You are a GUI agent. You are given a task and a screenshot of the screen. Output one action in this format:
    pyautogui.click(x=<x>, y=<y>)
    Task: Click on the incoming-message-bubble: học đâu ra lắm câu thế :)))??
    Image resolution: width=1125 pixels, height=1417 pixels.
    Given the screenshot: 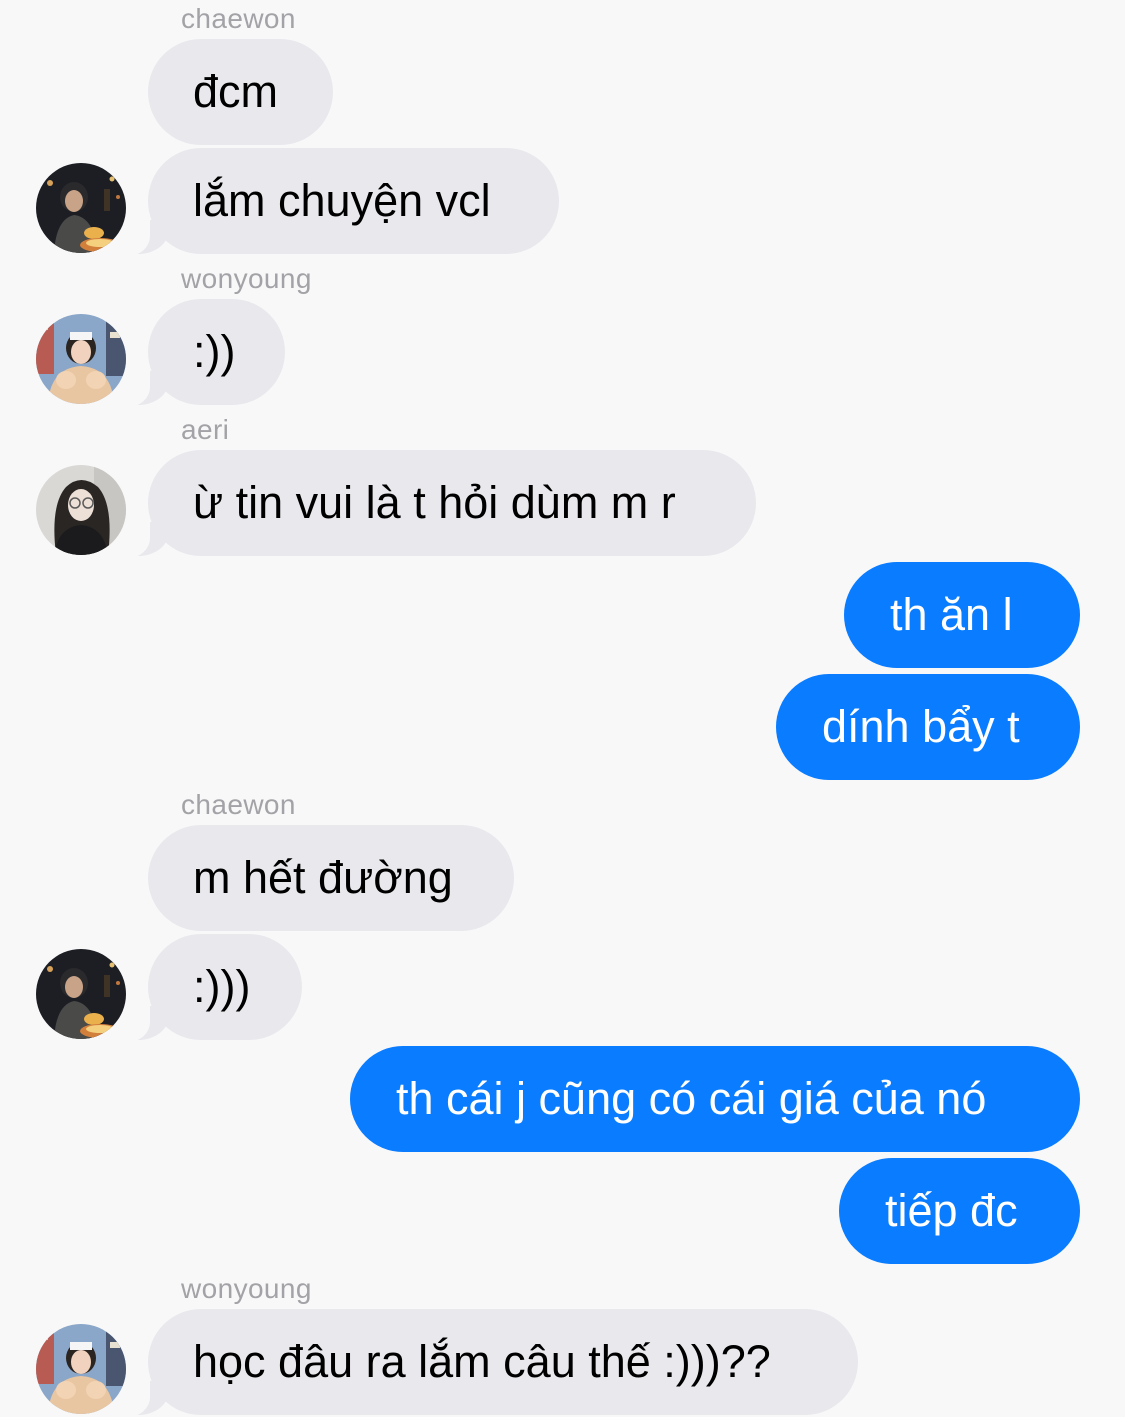 What is the action you would take?
    pyautogui.click(x=486, y=1363)
    